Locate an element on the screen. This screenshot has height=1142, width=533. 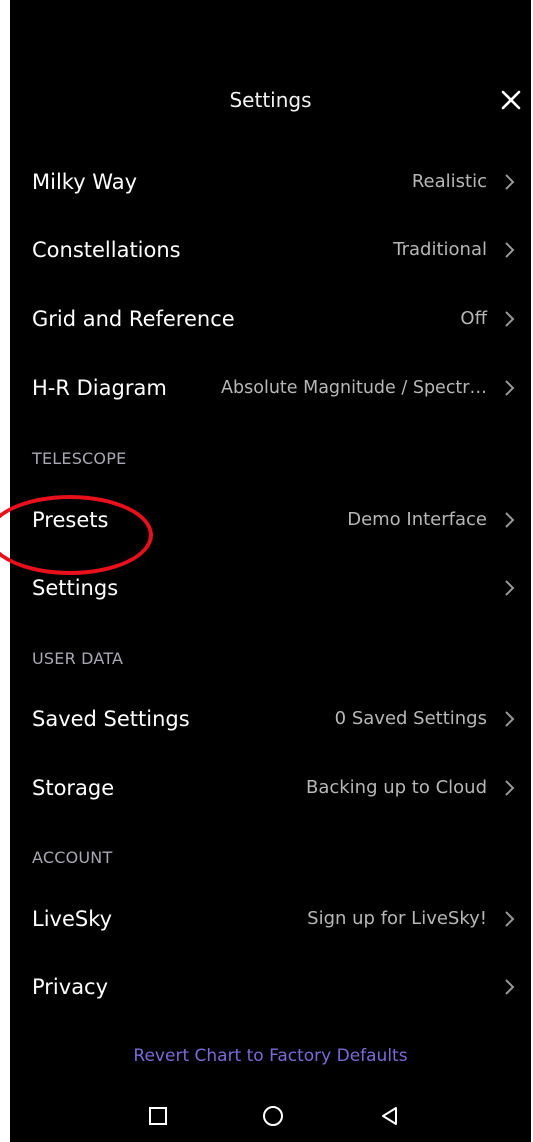
close-button is located at coordinates (511, 100).